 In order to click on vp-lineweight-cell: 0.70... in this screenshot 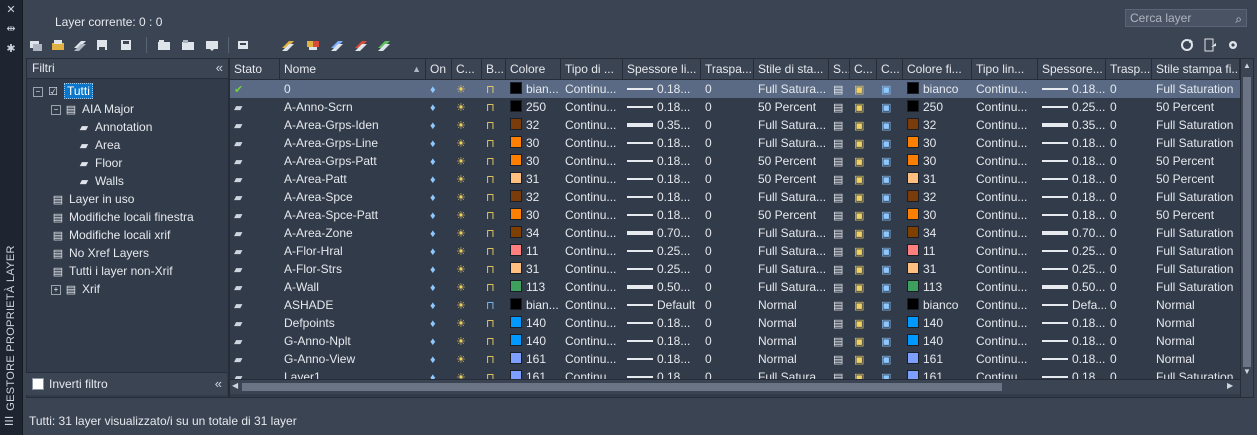, I will do `click(1072, 233)`.